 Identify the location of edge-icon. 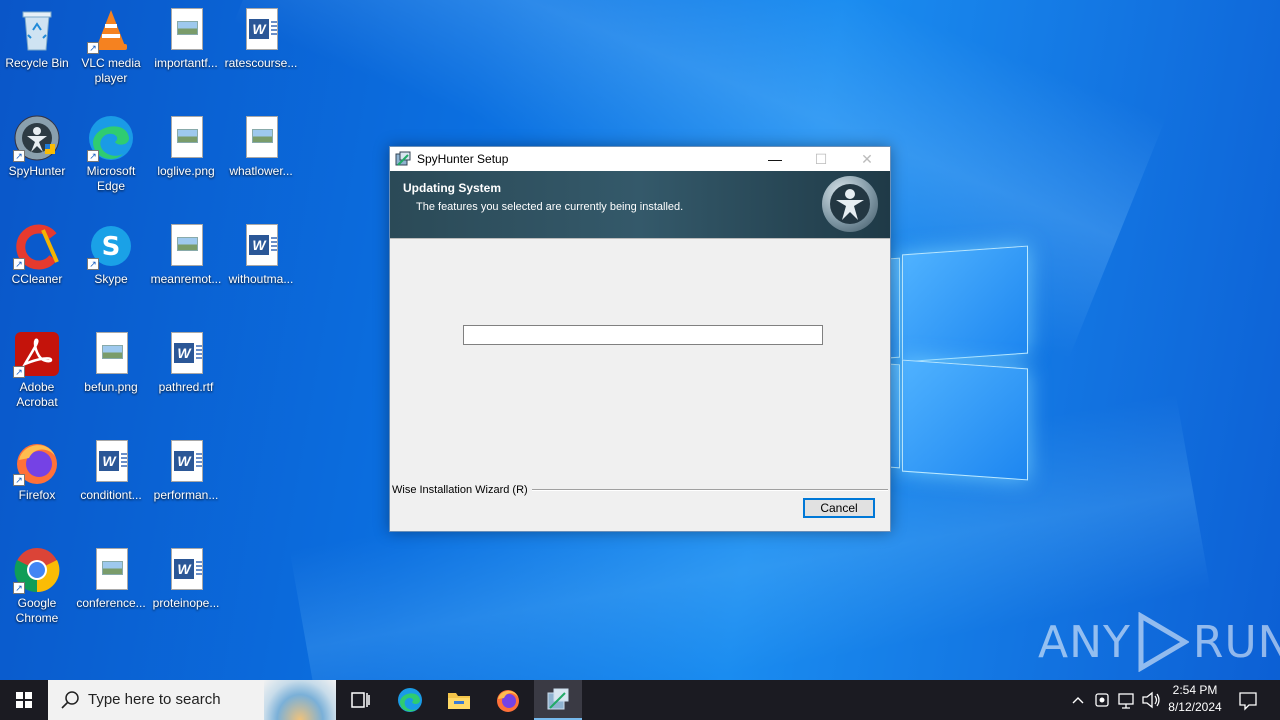
(410, 700).